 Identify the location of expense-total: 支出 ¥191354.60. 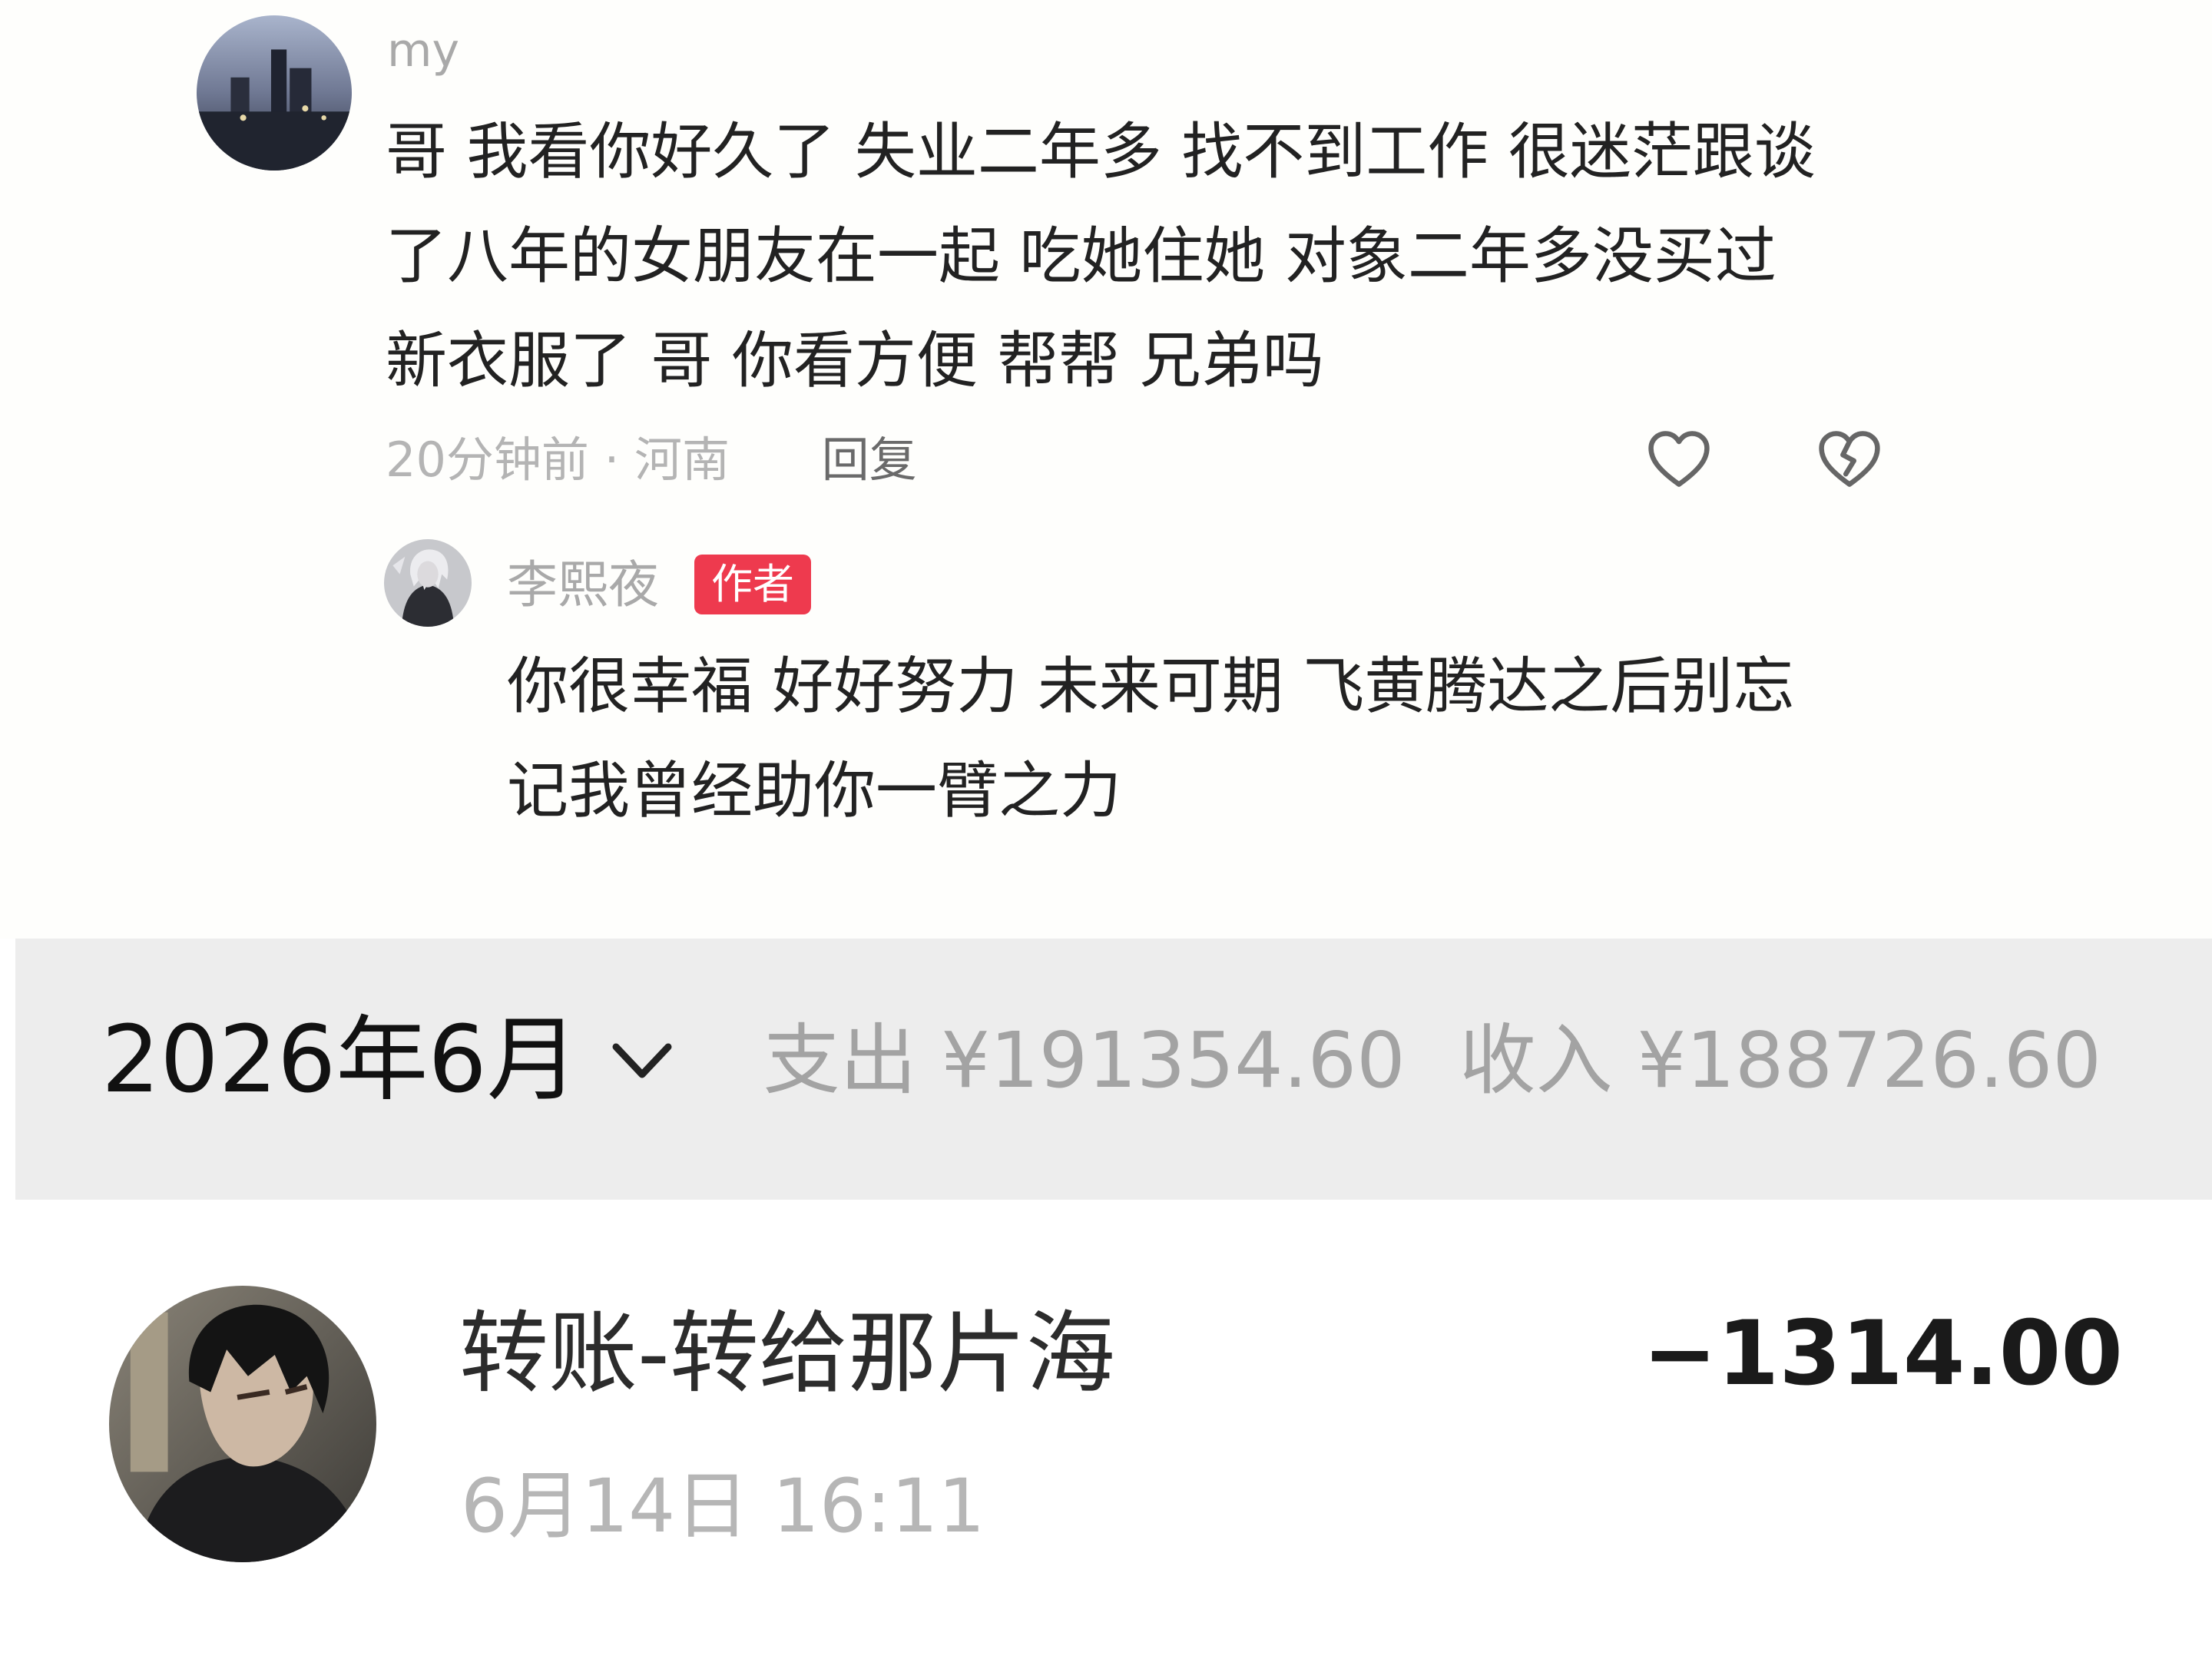
(1084, 1060).